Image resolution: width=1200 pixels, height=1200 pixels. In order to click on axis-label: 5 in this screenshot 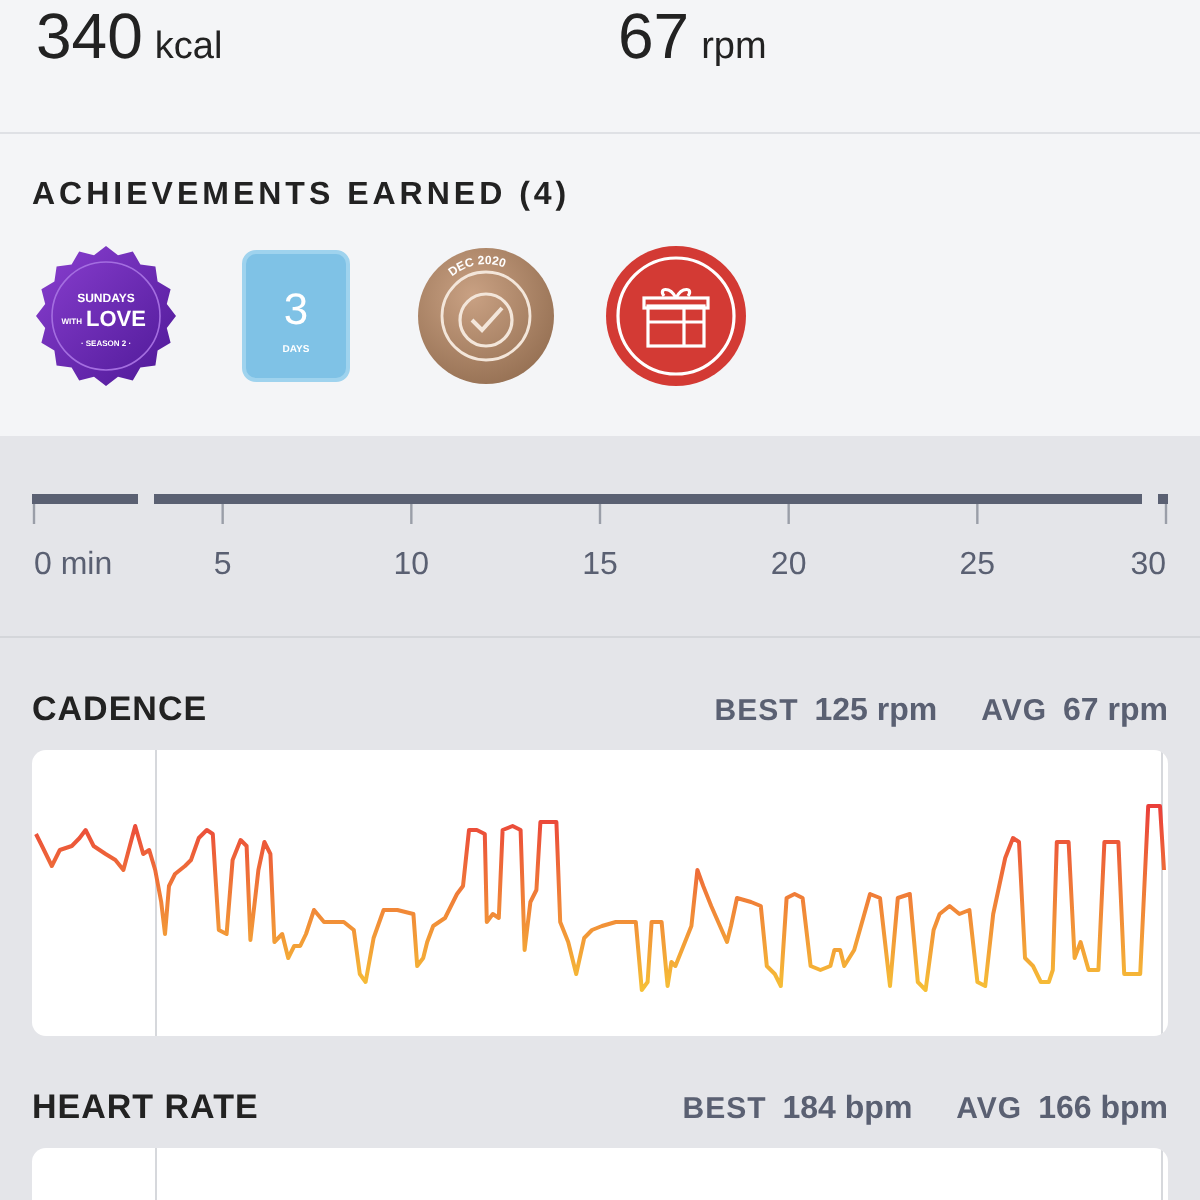, I will do `click(222, 566)`.